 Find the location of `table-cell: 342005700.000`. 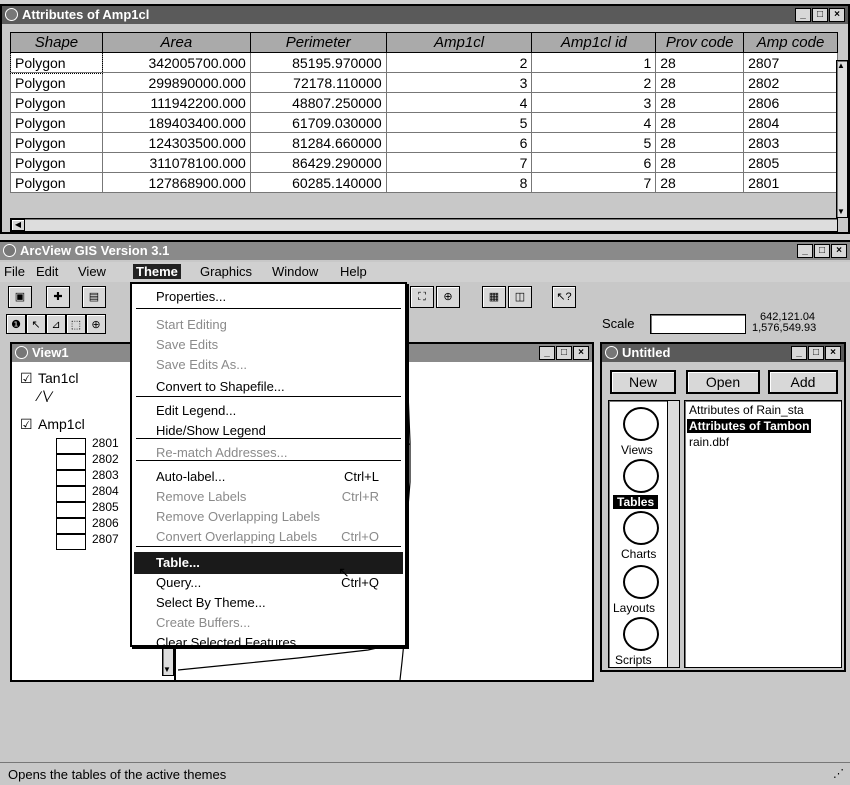

table-cell: 342005700.000 is located at coordinates (176, 62).